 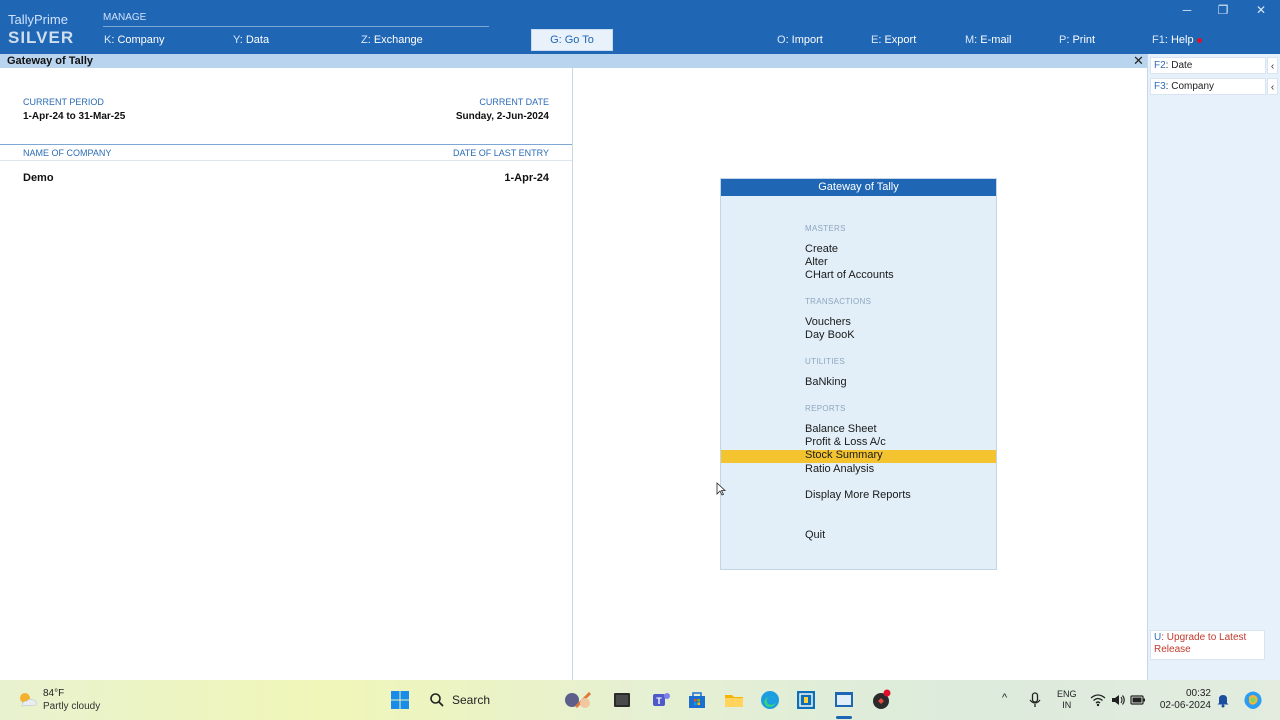 What do you see at coordinates (1207, 645) in the screenshot?
I see `upgrade-button: U: Upgrade to Latest Release` at bounding box center [1207, 645].